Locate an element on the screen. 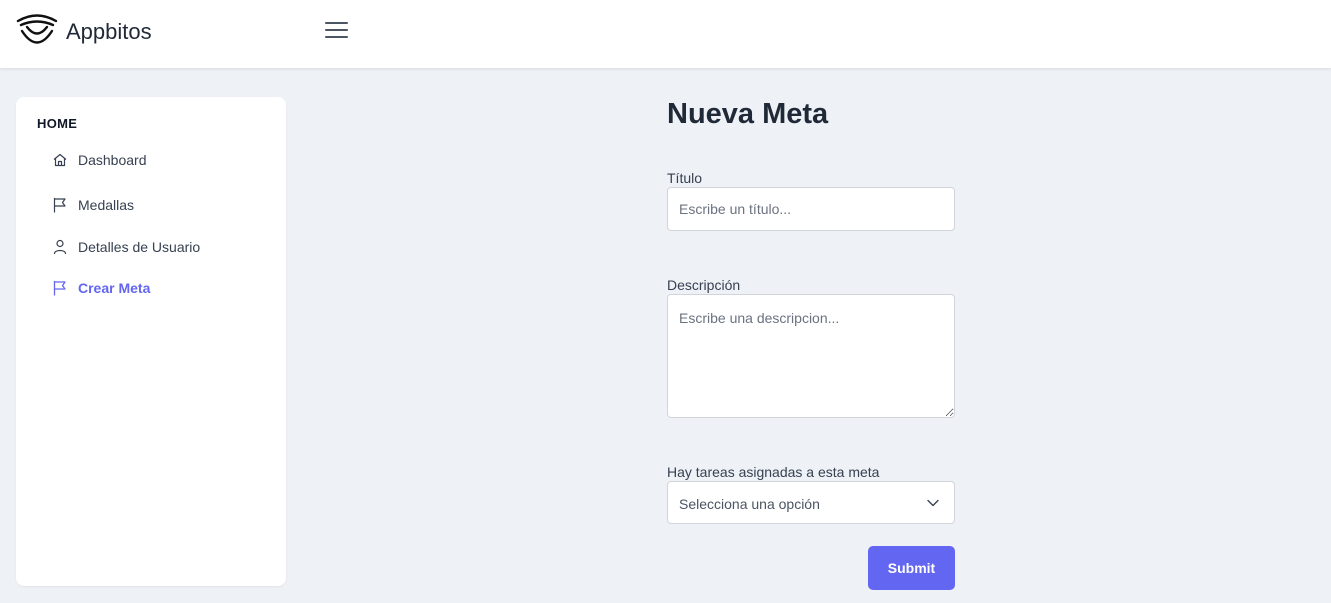 The height and width of the screenshot is (603, 1331). sidebar-item-label: Detalles de Usuario is located at coordinates (139, 247).